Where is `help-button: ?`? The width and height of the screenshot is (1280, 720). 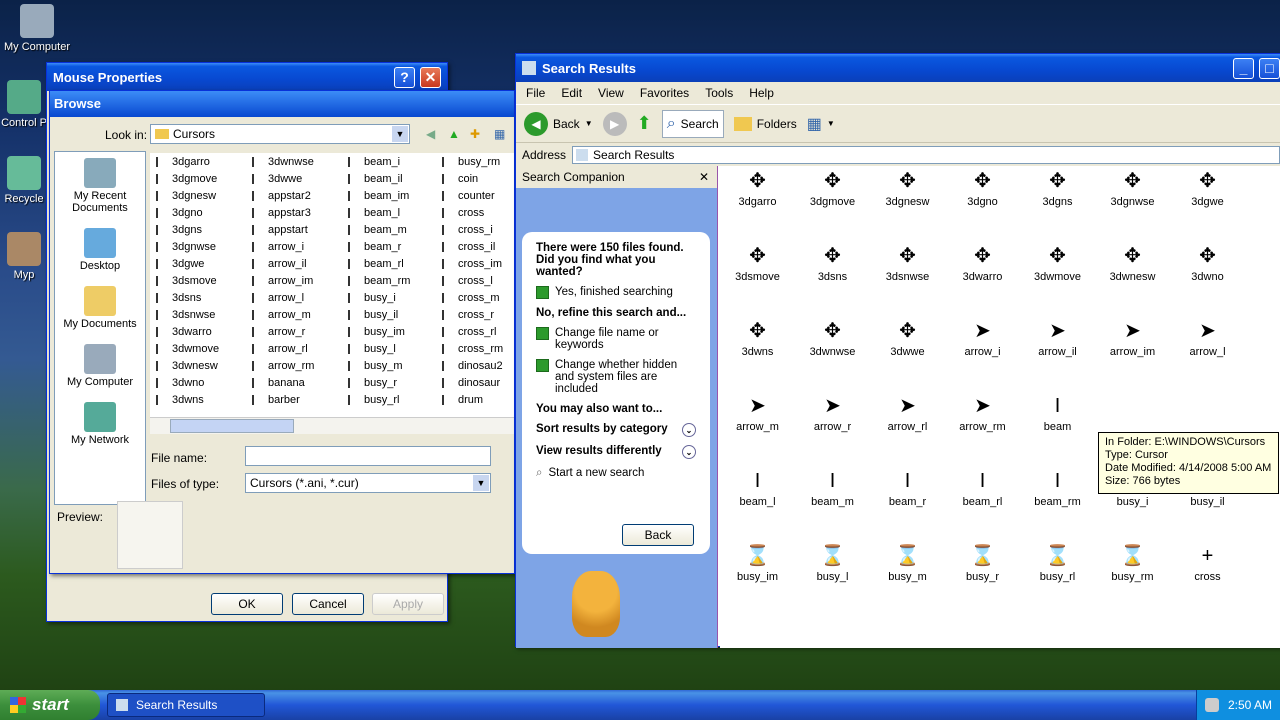 help-button: ? is located at coordinates (404, 77).